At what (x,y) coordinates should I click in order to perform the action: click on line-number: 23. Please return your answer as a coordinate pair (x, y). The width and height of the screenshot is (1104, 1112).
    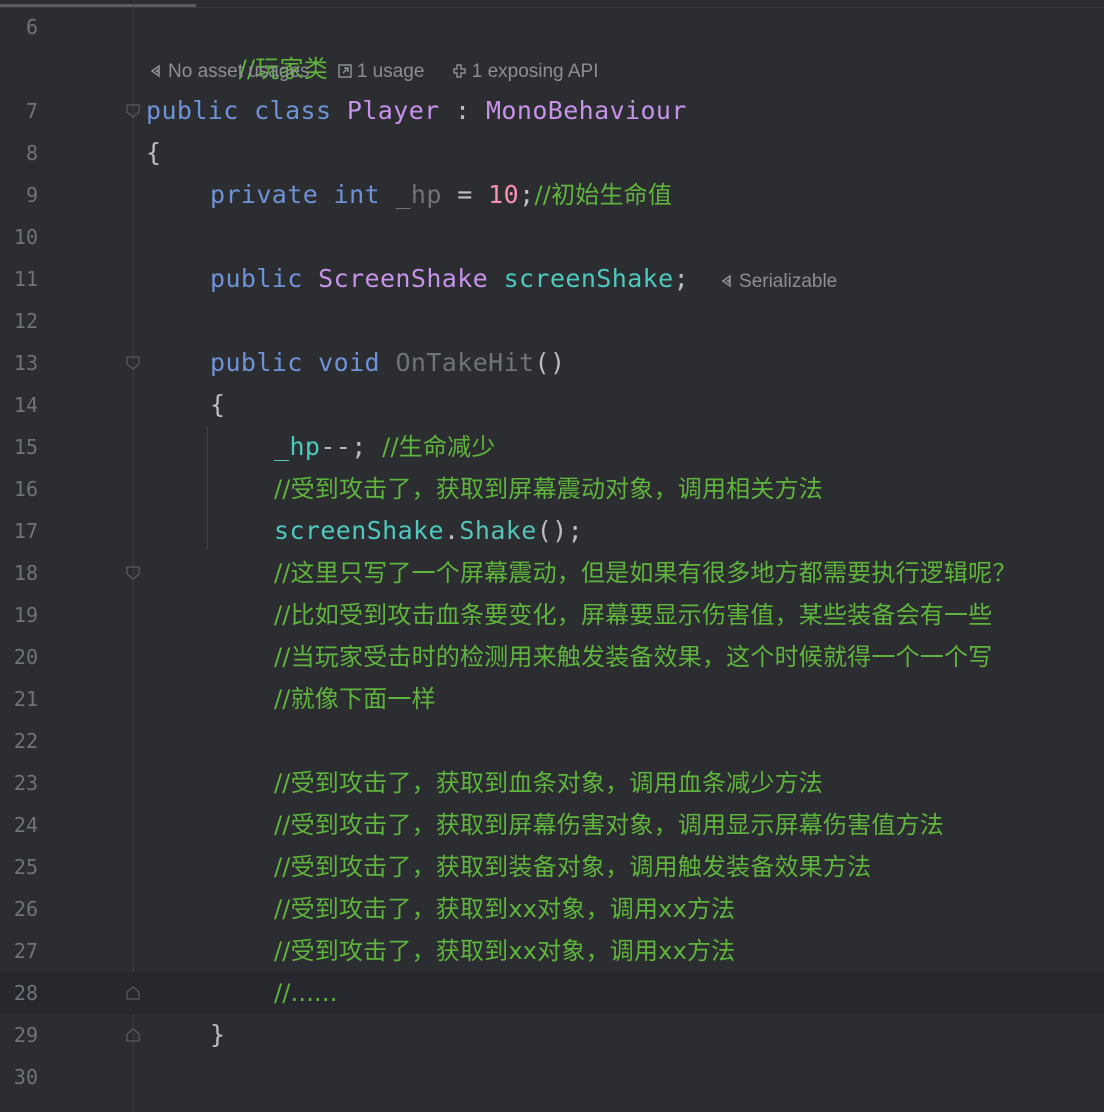
    Looking at the image, I should click on (25, 783).